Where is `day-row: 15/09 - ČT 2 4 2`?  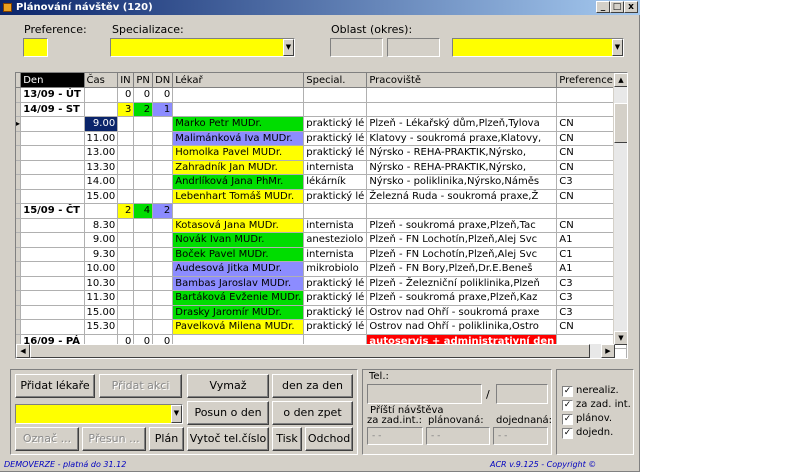
day-row: 15/09 - ČT 2 4 2 is located at coordinates (321, 211).